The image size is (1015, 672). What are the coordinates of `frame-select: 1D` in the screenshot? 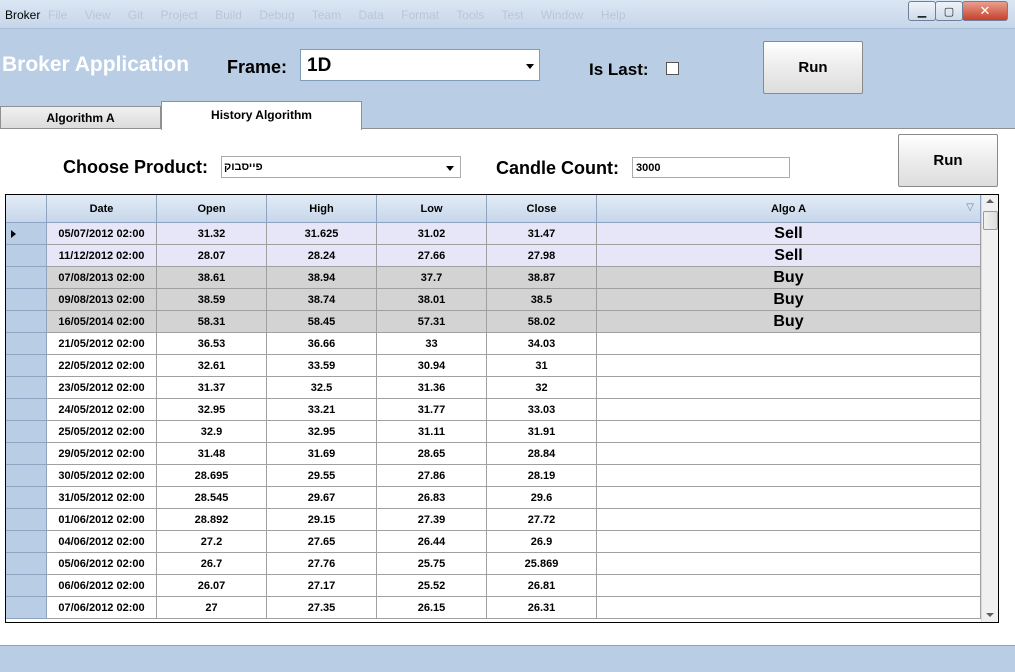 It's located at (420, 65).